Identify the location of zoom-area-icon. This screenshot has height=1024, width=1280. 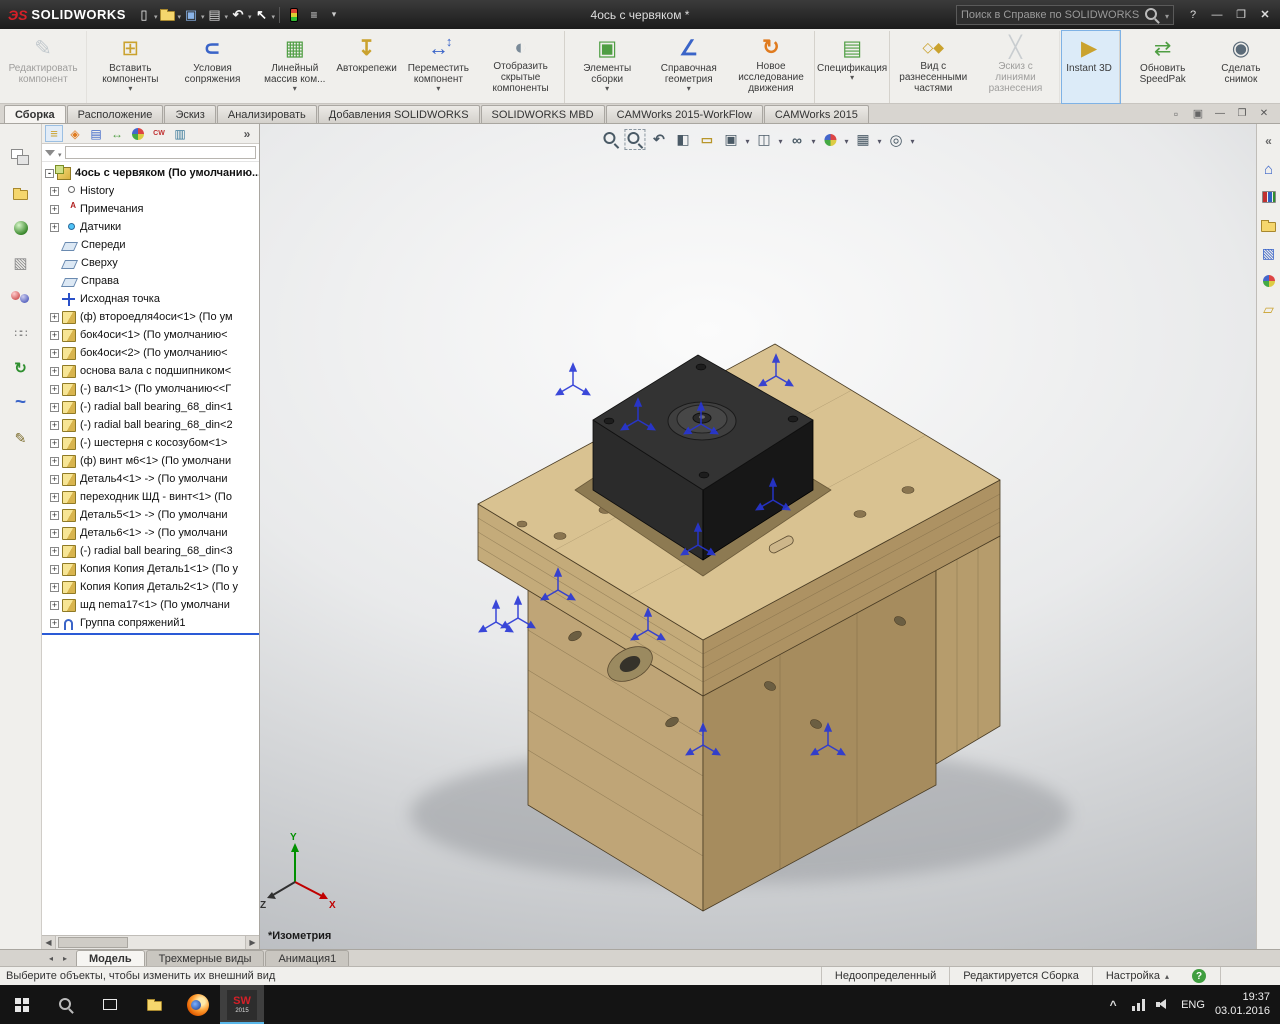
(635, 139).